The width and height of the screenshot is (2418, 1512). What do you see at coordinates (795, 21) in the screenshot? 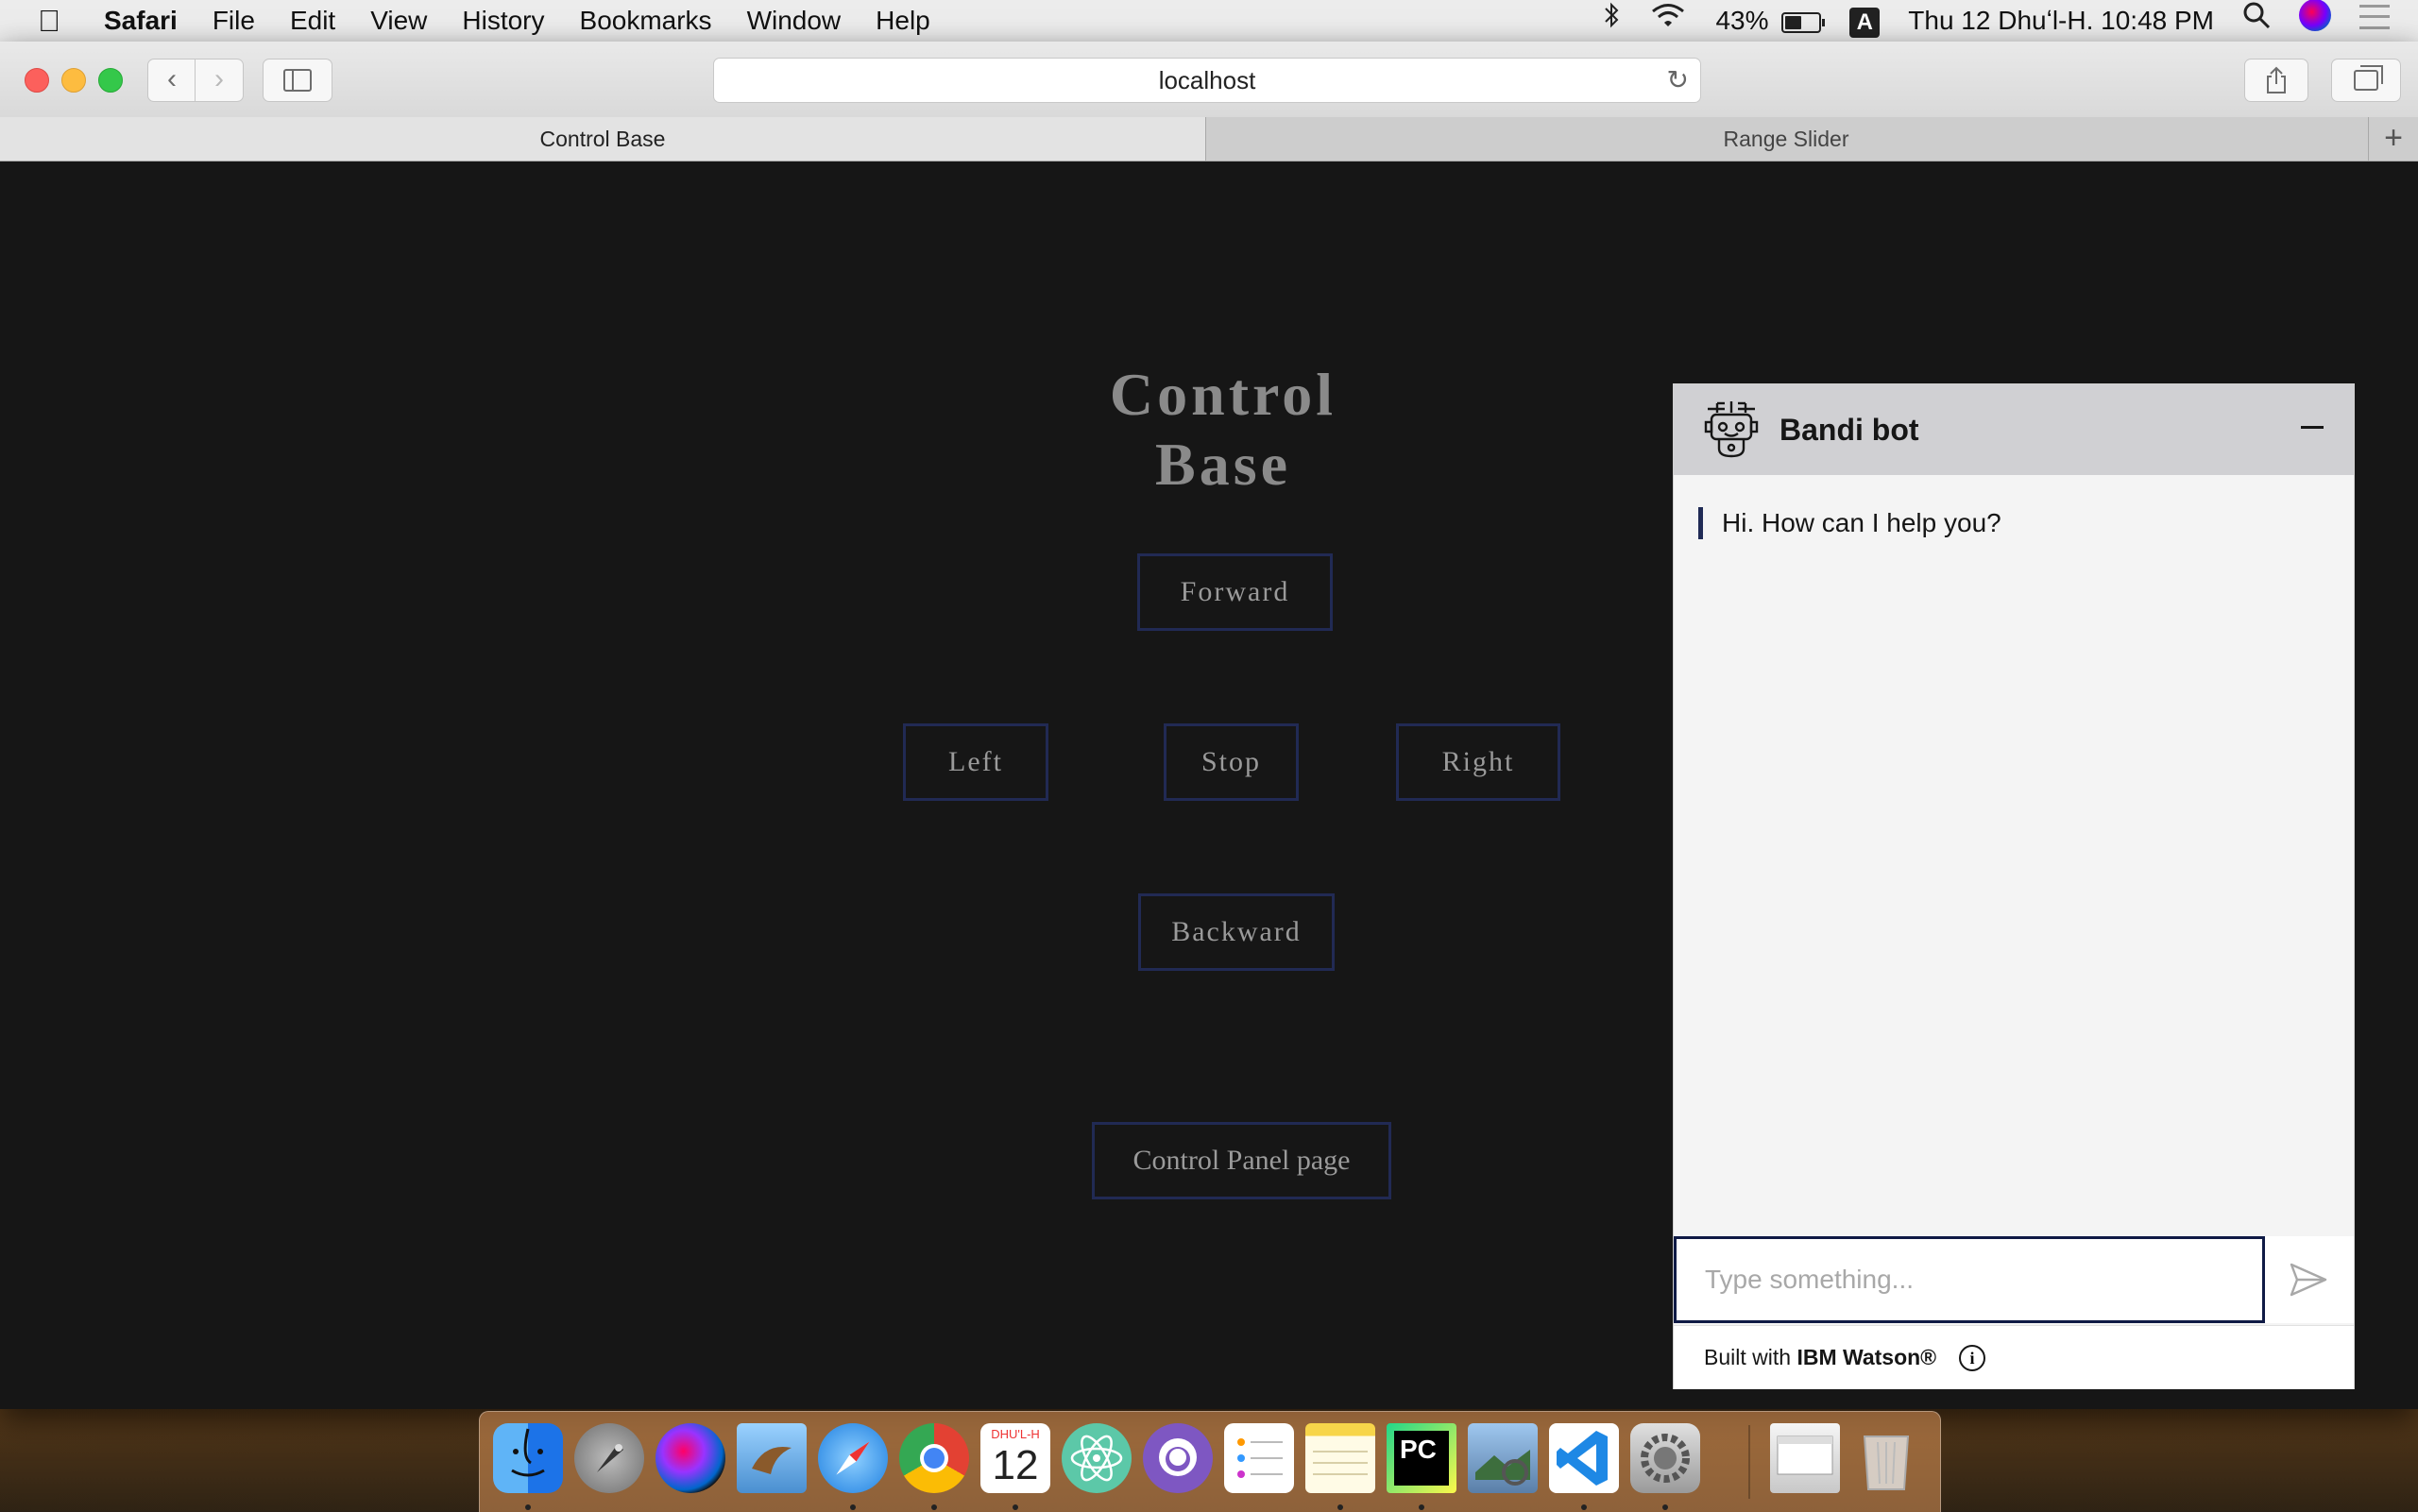
I see `menu-window: Window` at bounding box center [795, 21].